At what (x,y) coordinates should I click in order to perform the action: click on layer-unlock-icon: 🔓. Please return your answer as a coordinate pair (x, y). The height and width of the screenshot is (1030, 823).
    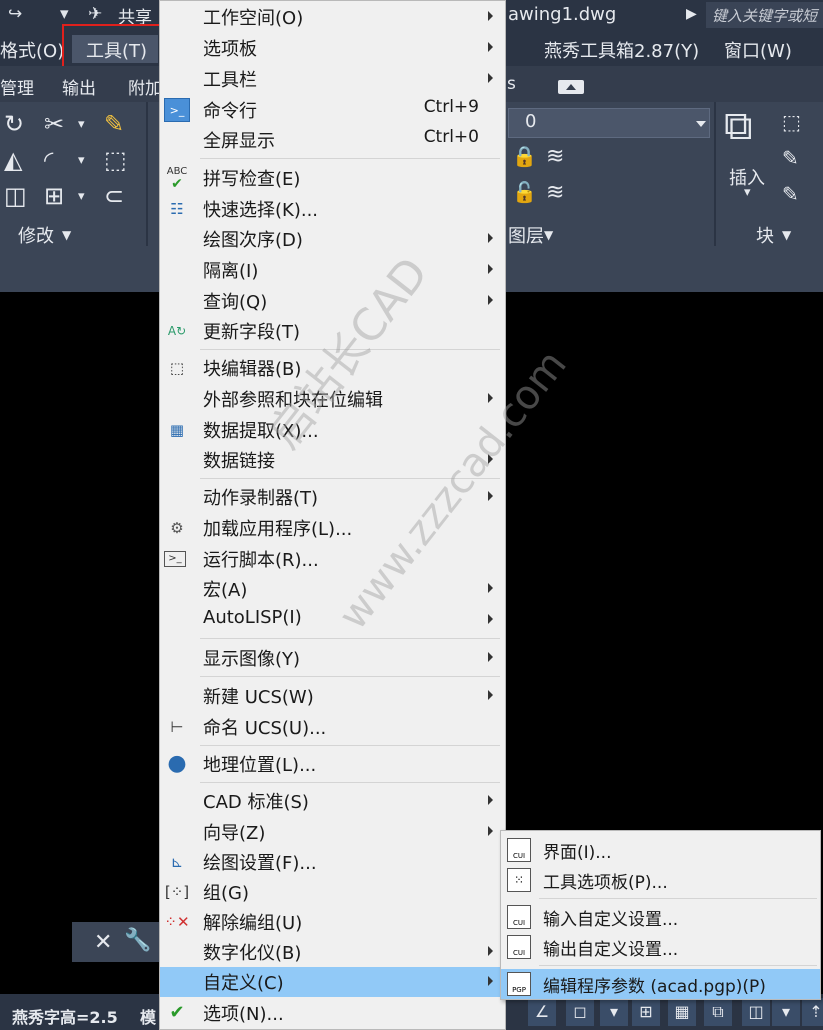
    Looking at the image, I should click on (524, 192).